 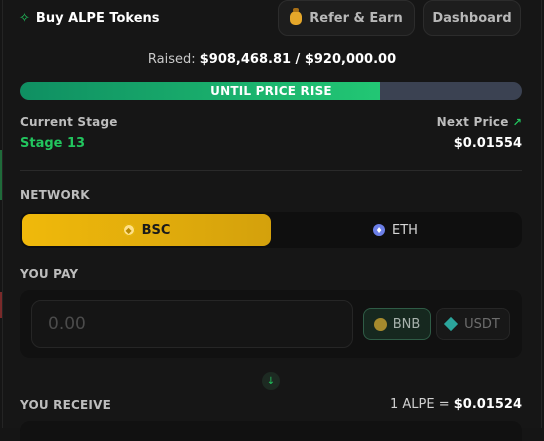 I want to click on token-usdt-button: USDT, so click(x=473, y=324).